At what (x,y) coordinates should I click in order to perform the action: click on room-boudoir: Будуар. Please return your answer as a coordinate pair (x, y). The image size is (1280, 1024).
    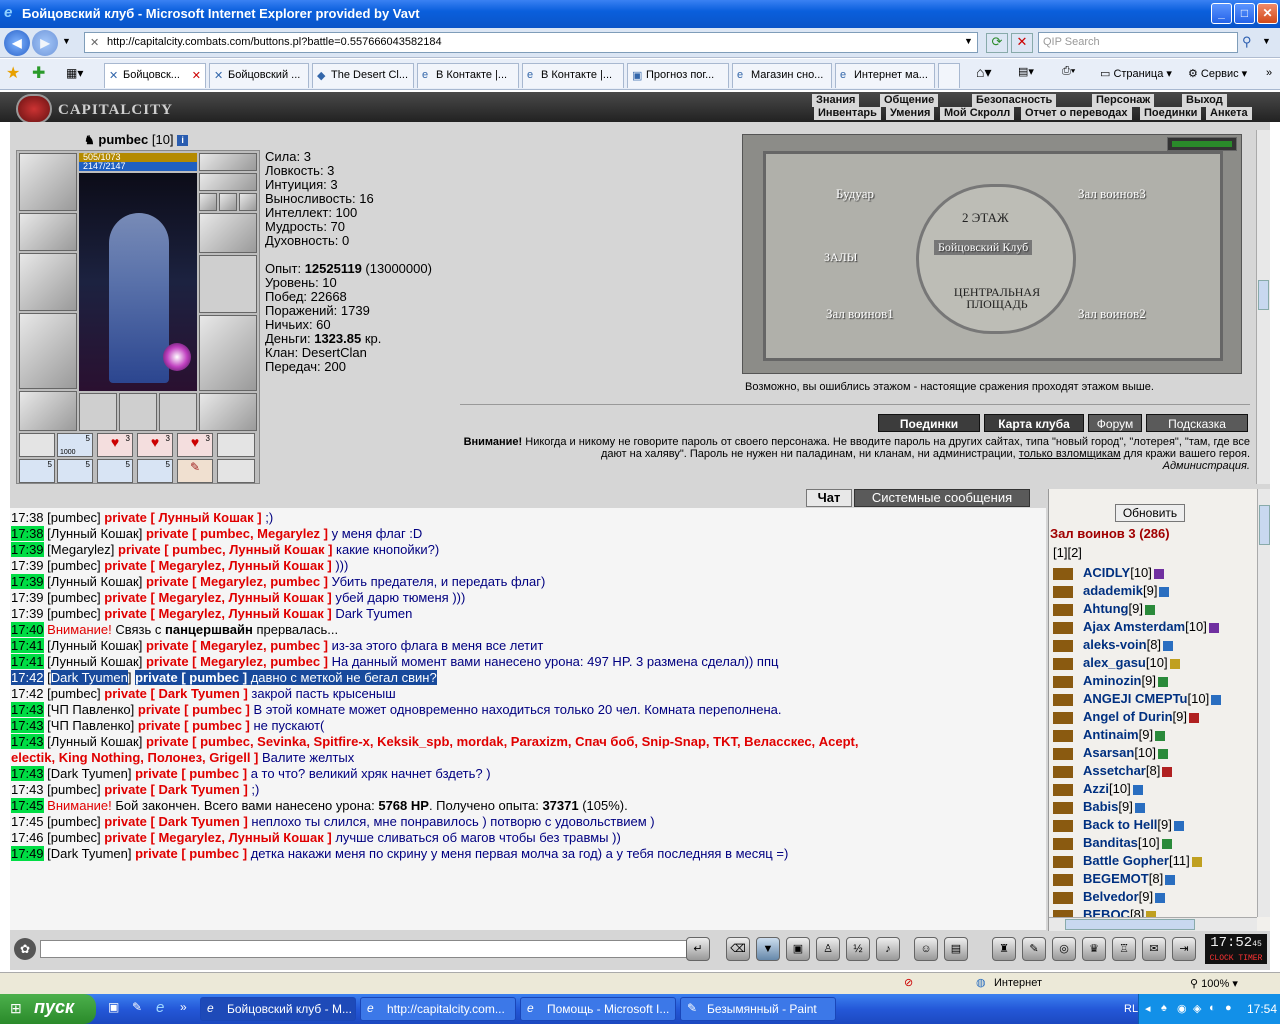
    Looking at the image, I should click on (855, 194).